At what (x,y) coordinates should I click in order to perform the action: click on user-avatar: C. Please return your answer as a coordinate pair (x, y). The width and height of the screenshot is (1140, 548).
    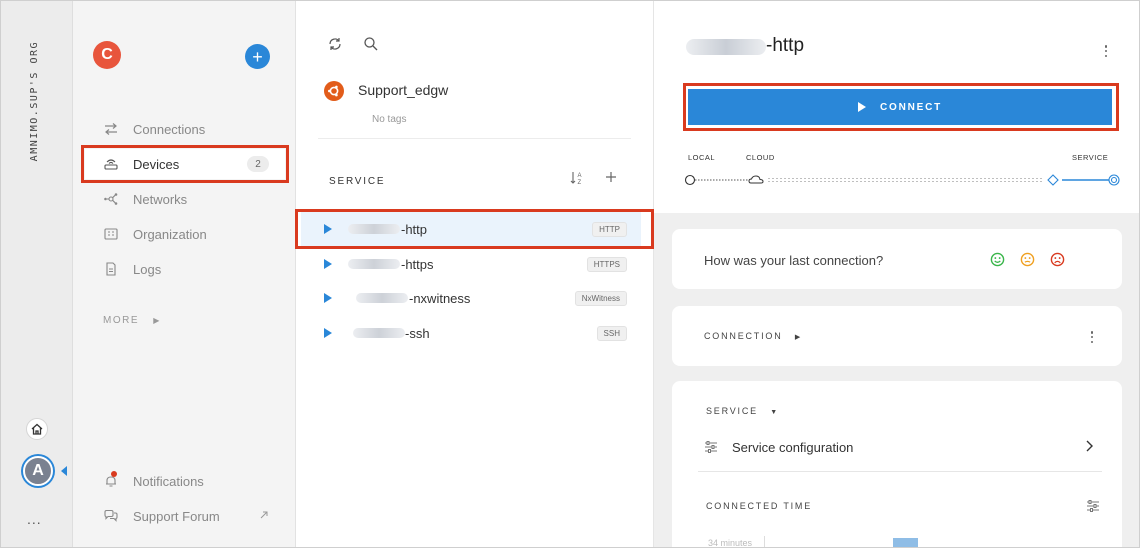
    Looking at the image, I should click on (107, 55).